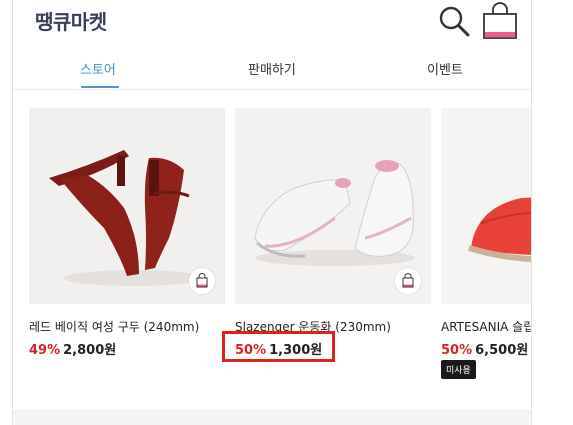 The width and height of the screenshot is (573, 425). I want to click on active-tab-indicator, so click(100, 87).